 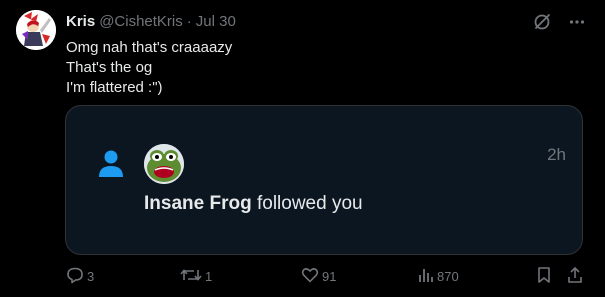 I want to click on author-avatar, so click(x=36, y=30).